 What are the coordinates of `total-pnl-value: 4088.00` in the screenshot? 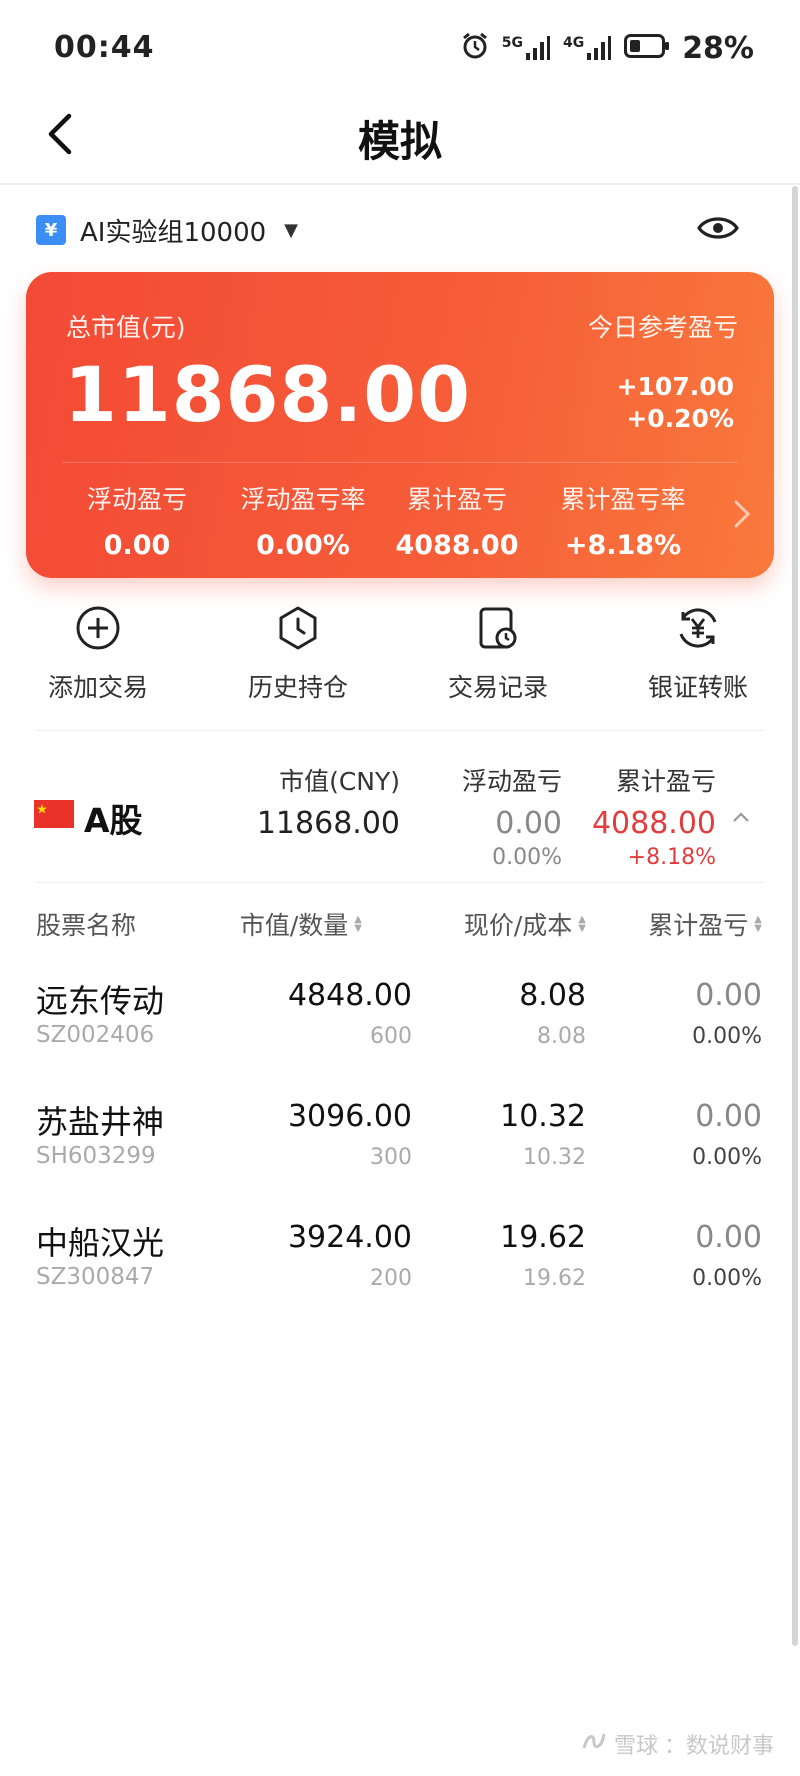 It's located at (653, 823).